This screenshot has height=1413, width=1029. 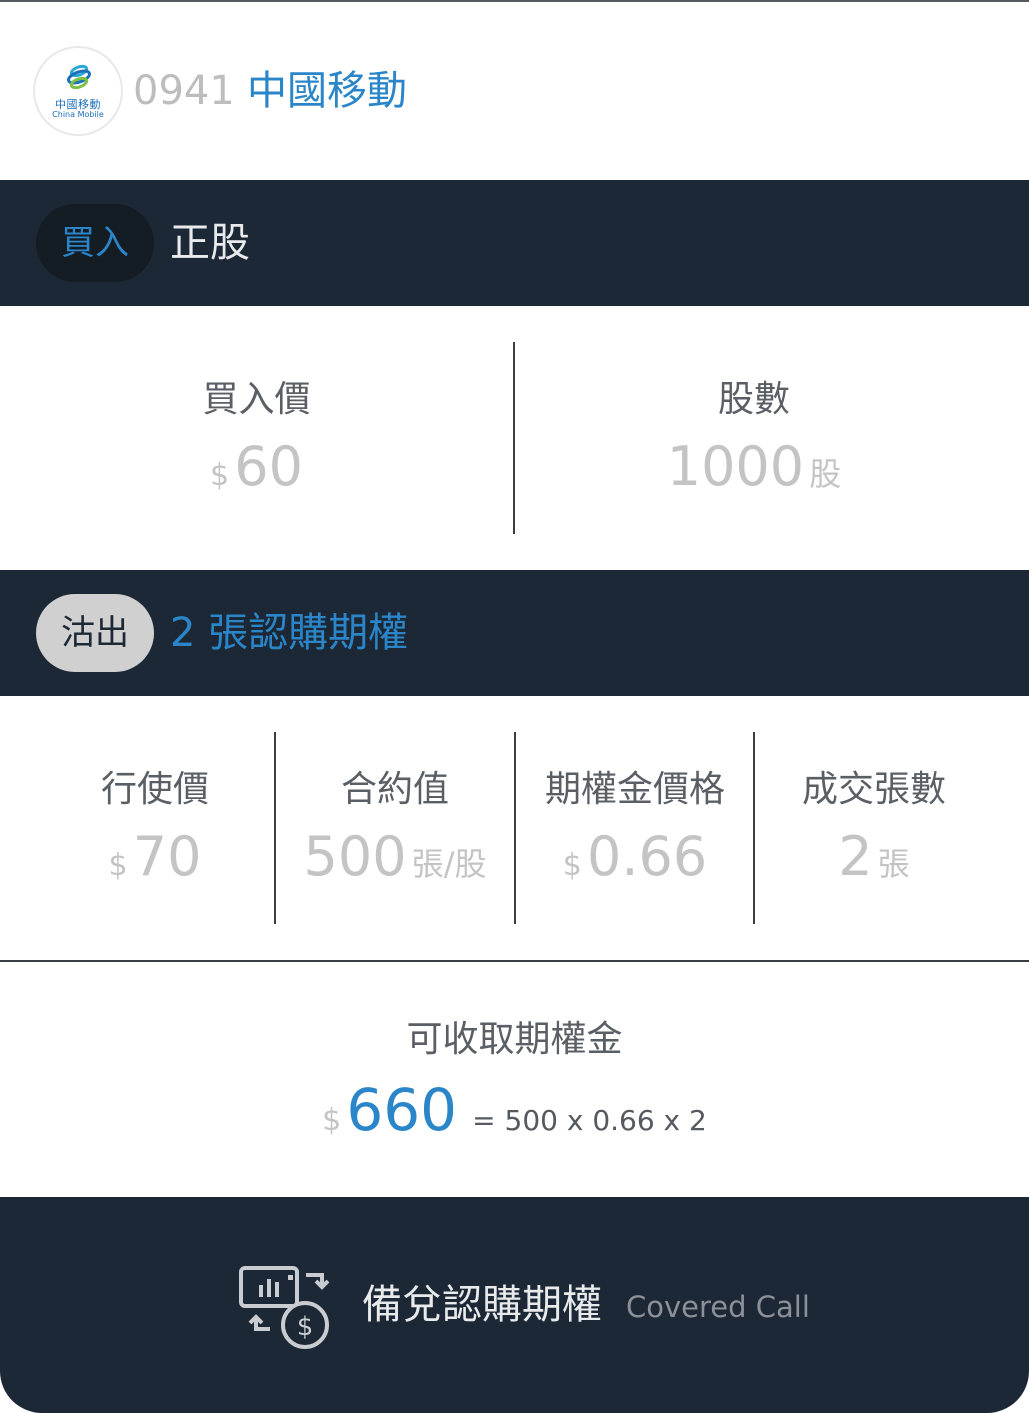 I want to click on premium-formula: = 500 x 0.66 x 2, so click(x=589, y=1120).